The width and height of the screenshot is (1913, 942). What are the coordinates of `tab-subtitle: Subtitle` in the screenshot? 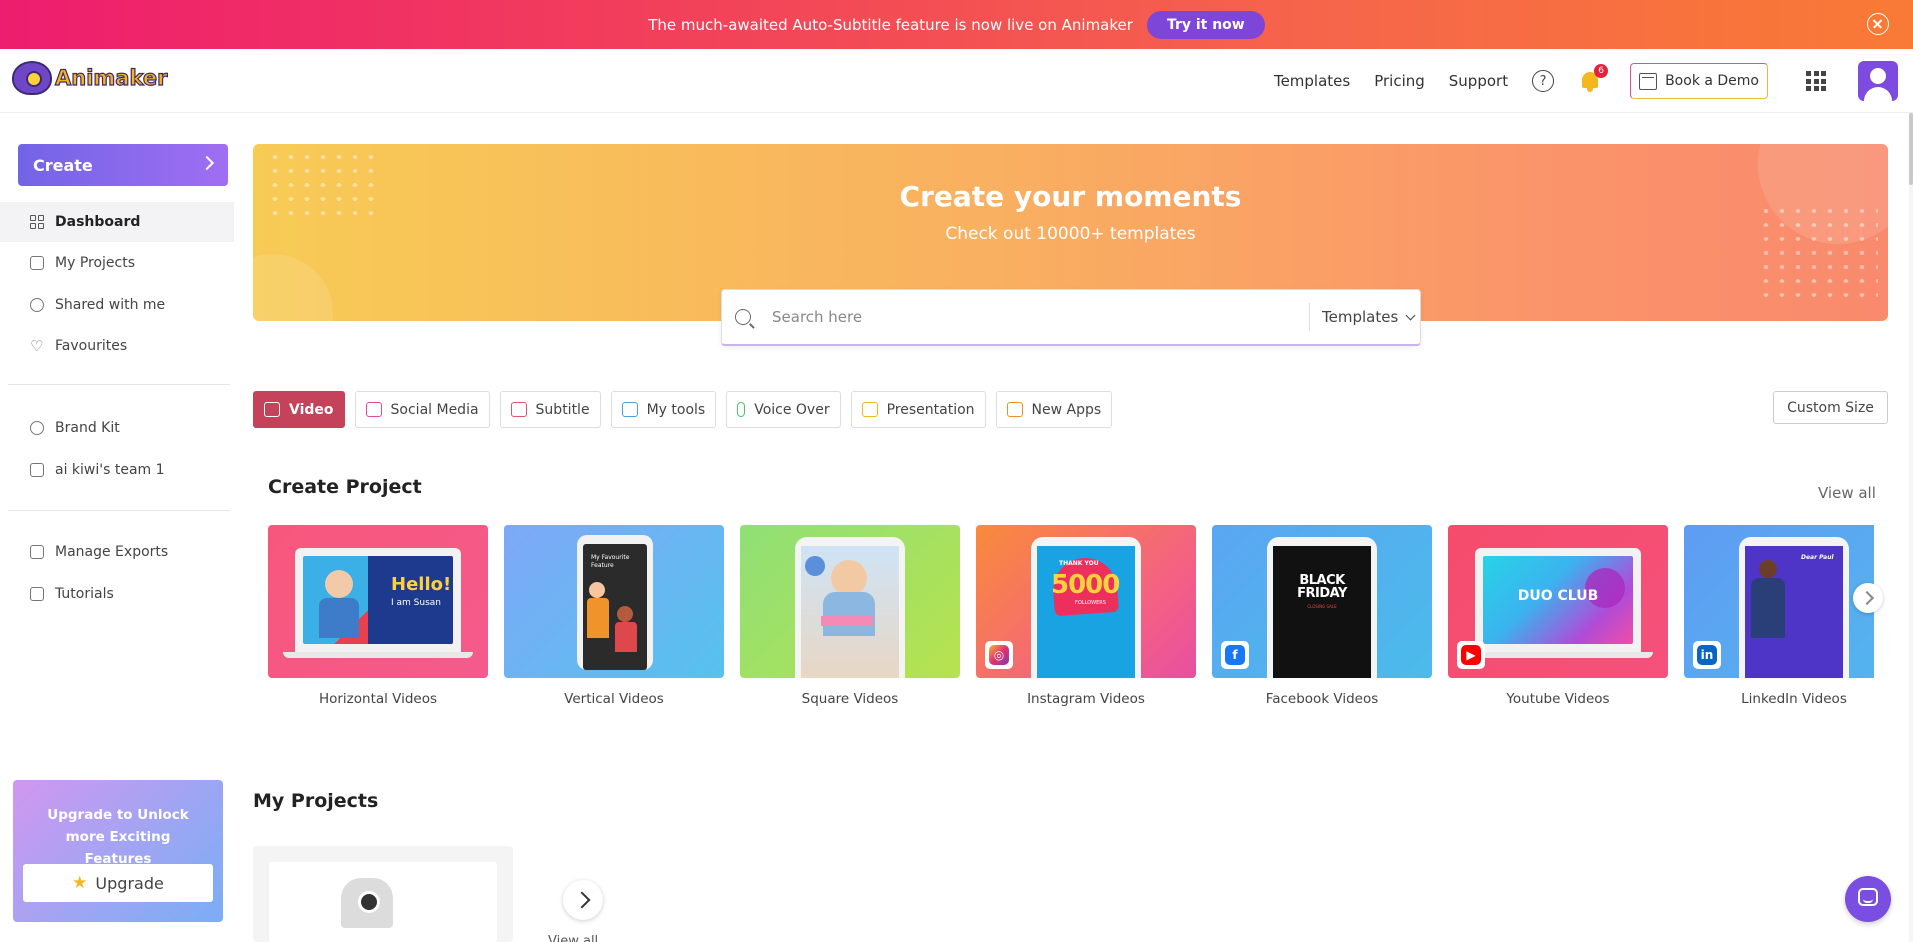 It's located at (550, 409).